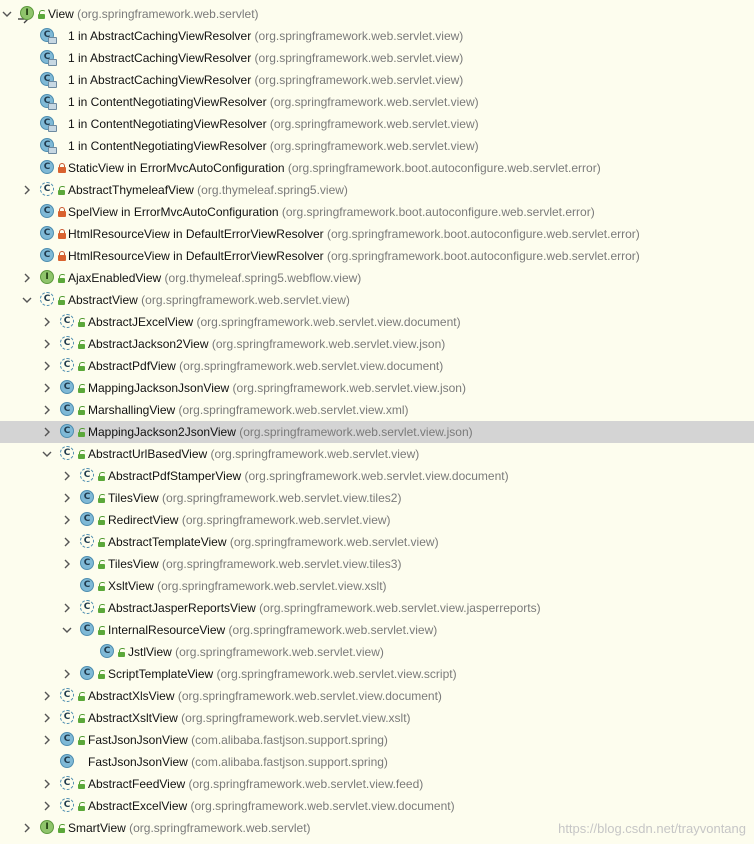 The image size is (754, 844). What do you see at coordinates (48, 80) in the screenshot?
I see `anon-type-icon: C` at bounding box center [48, 80].